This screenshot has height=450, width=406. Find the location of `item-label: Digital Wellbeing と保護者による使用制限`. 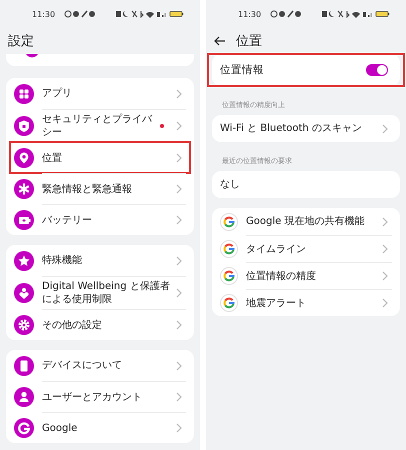

item-label: Digital Wellbeing と保護者による使用制限 is located at coordinates (106, 293).